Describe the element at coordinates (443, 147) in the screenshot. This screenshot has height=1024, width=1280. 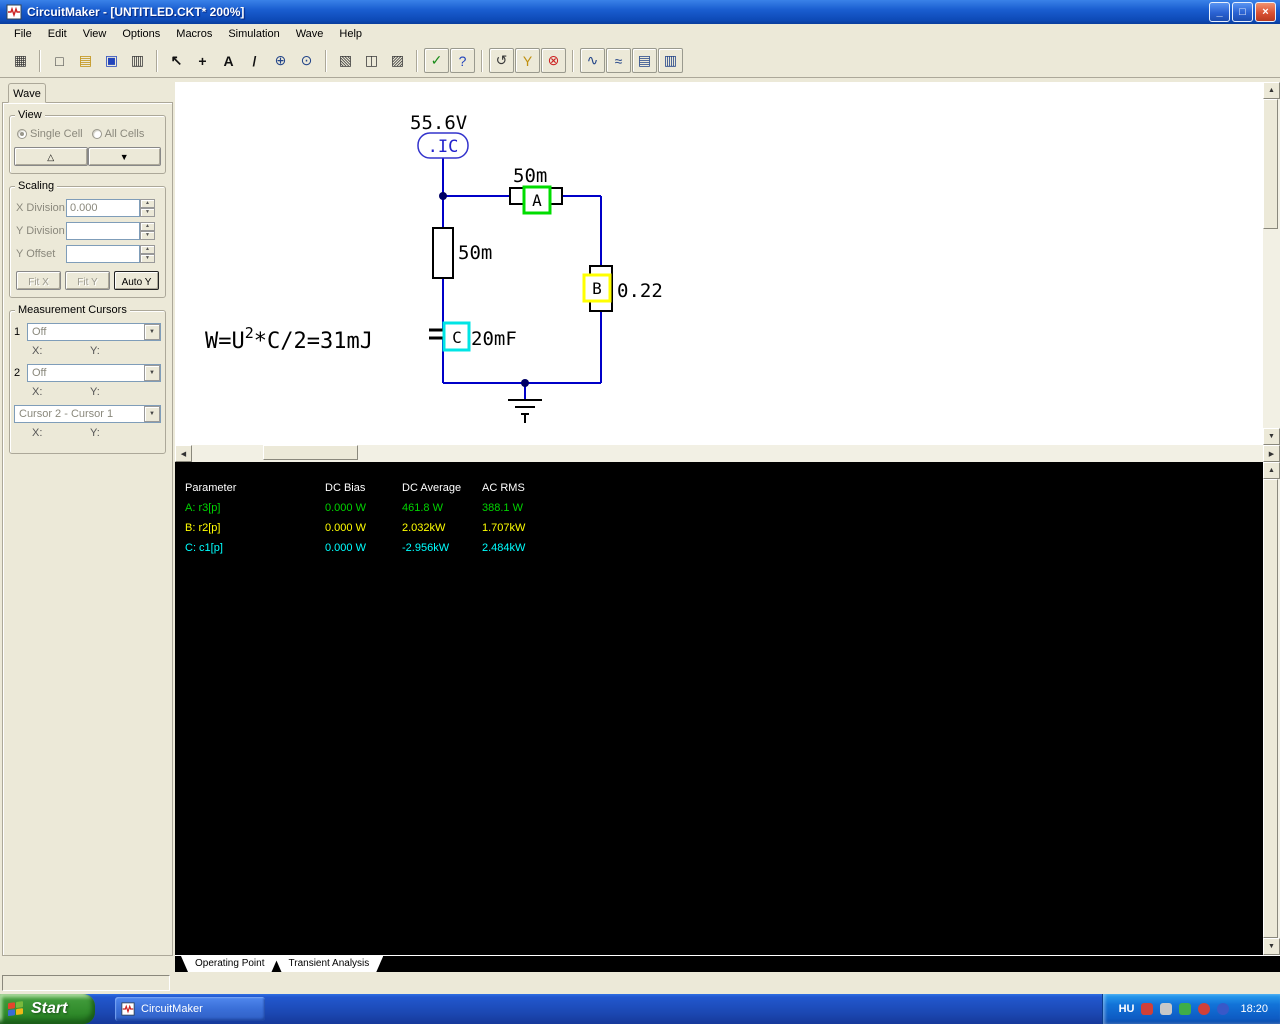
I see `ic-source-label: .IC` at that location.